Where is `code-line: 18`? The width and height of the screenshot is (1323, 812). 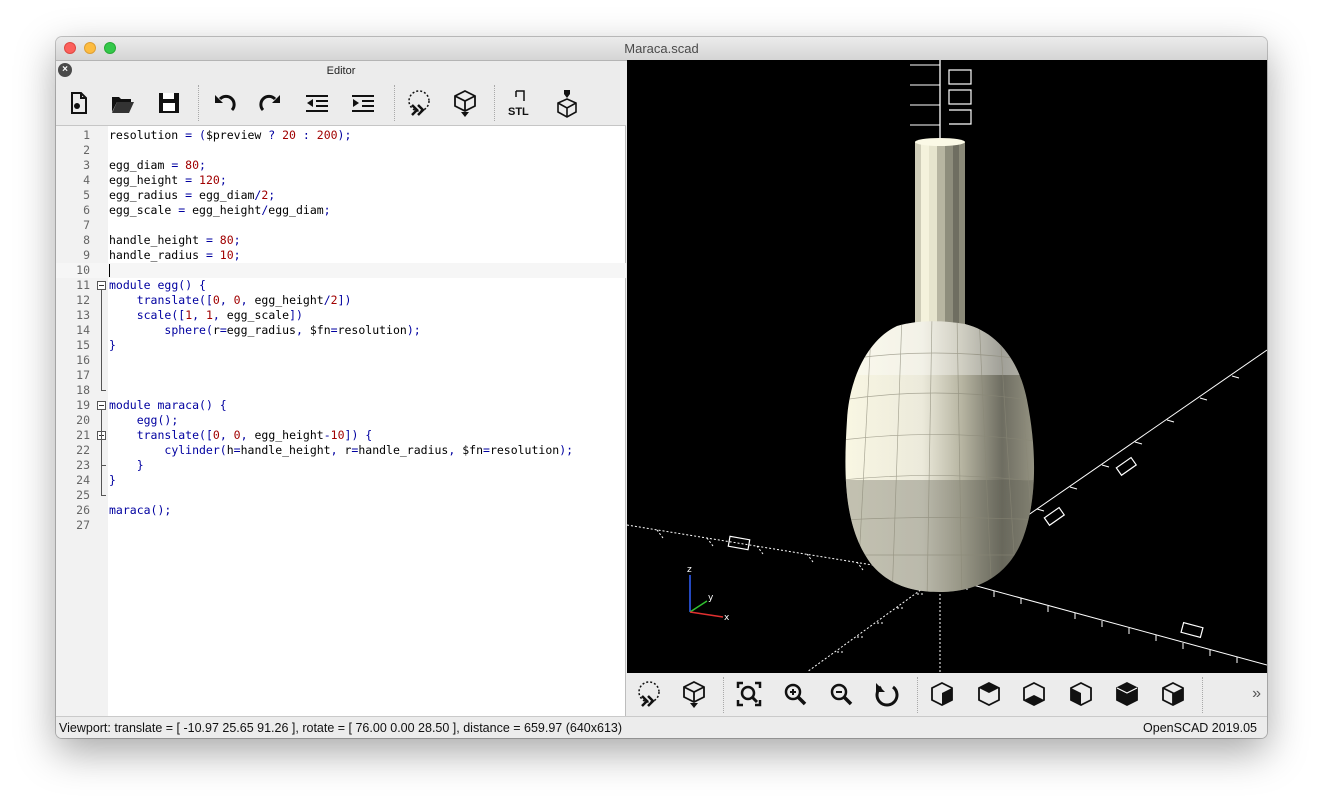 code-line: 18 is located at coordinates (341, 390).